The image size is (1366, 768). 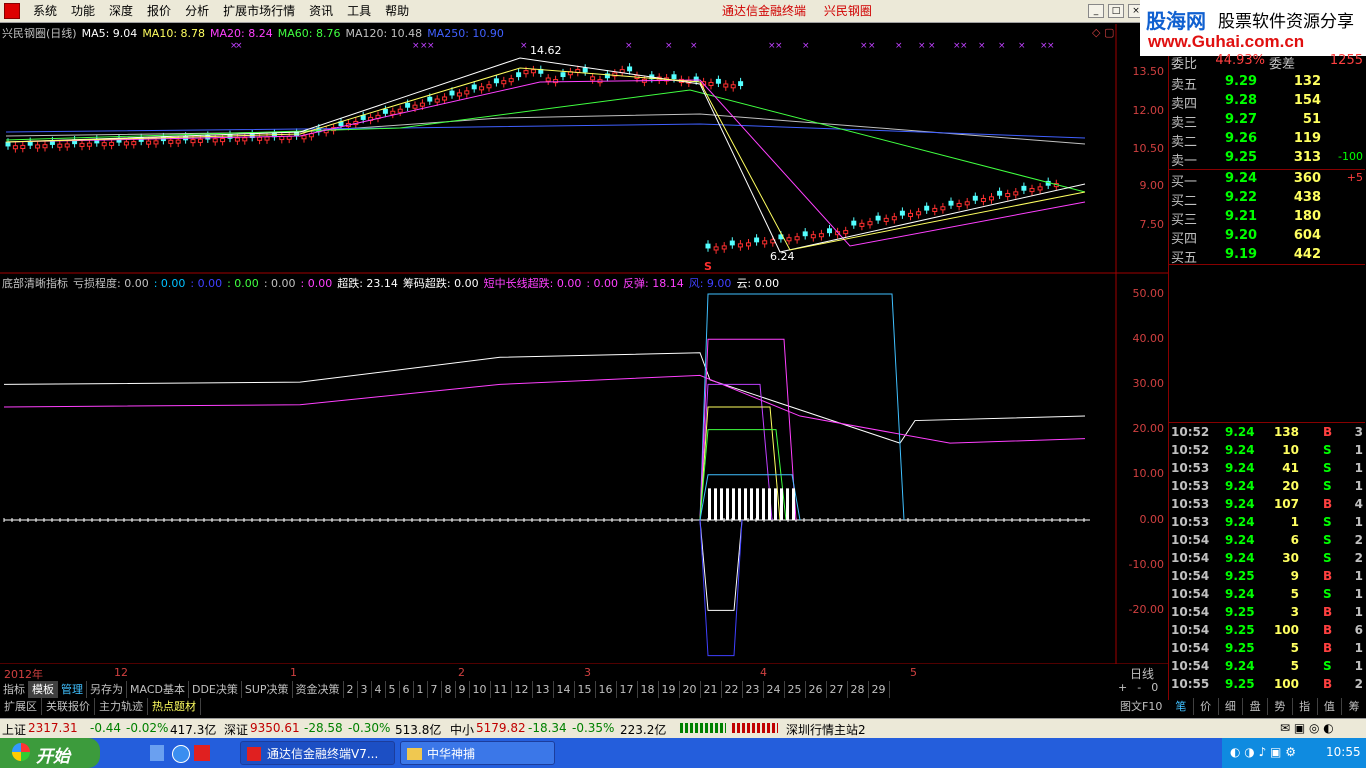 What do you see at coordinates (1267, 121) in the screenshot?
I see `ask-row-2: 卖三 9.27 51` at bounding box center [1267, 121].